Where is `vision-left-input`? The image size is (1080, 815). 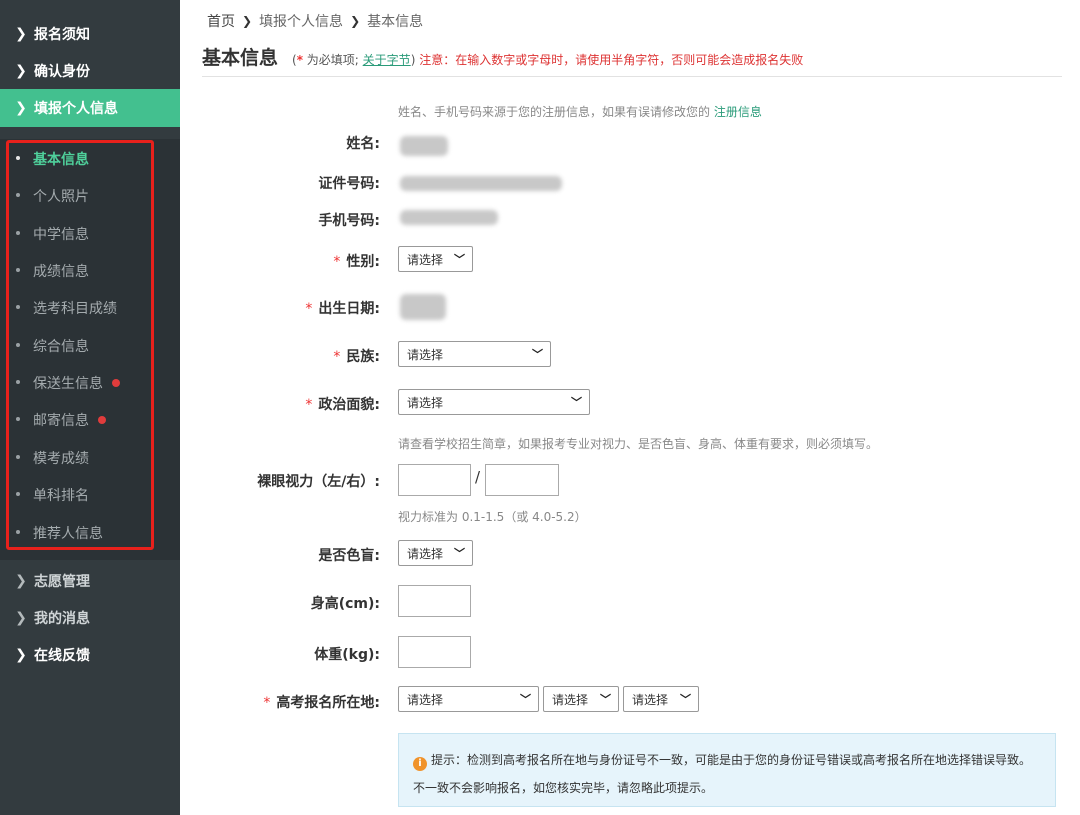
vision-left-input is located at coordinates (434, 480).